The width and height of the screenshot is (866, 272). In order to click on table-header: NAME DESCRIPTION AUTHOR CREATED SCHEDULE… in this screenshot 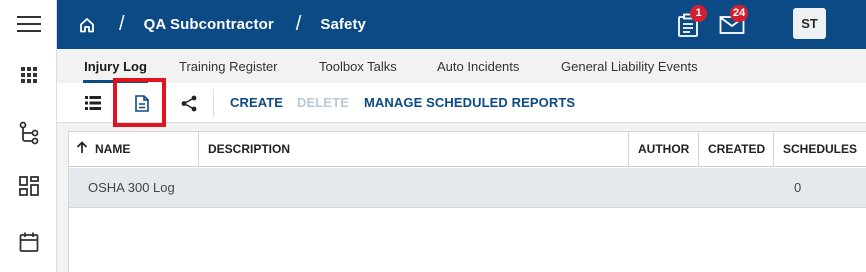, I will do `click(467, 149)`.